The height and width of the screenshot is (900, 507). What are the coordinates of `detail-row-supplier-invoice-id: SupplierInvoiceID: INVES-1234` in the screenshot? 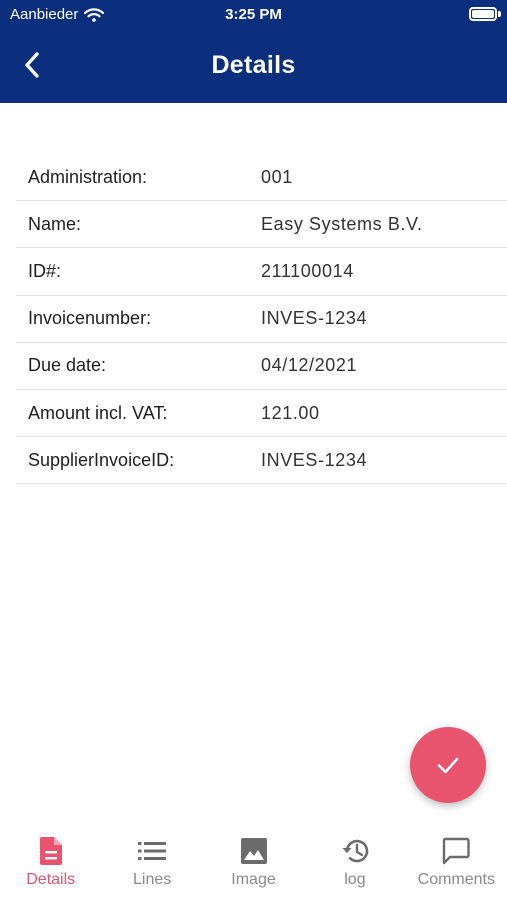 It's located at (261, 461).